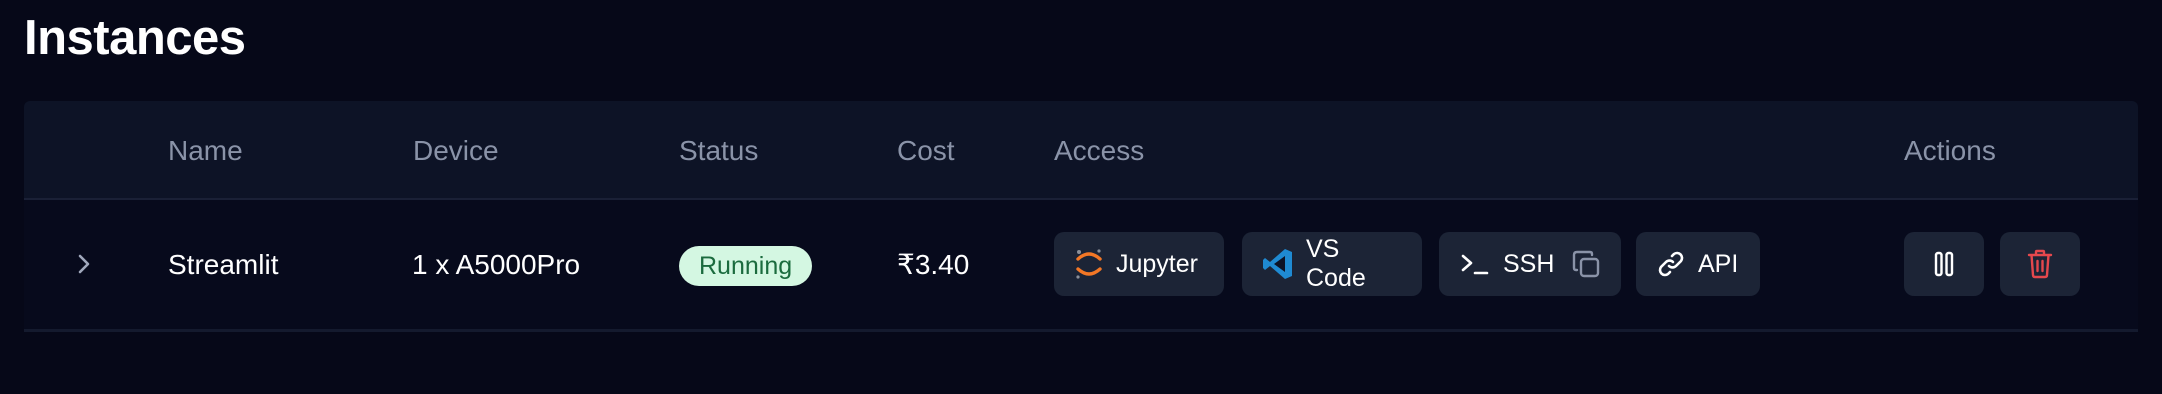 This screenshot has width=2162, height=394. I want to click on status-badge: Running, so click(746, 266).